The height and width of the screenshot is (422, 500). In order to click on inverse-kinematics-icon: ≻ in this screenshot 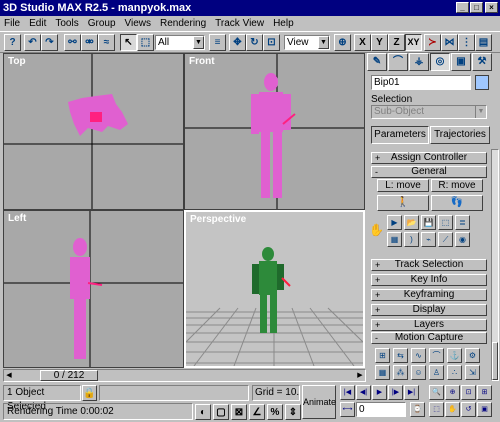, I will do `click(432, 42)`.